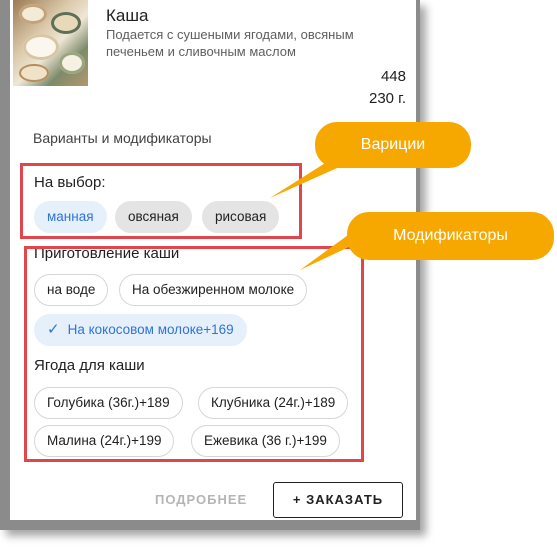 The height and width of the screenshot is (548, 557). Describe the element at coordinates (387, 98) in the screenshot. I see `product-weight: 230 г.` at that location.